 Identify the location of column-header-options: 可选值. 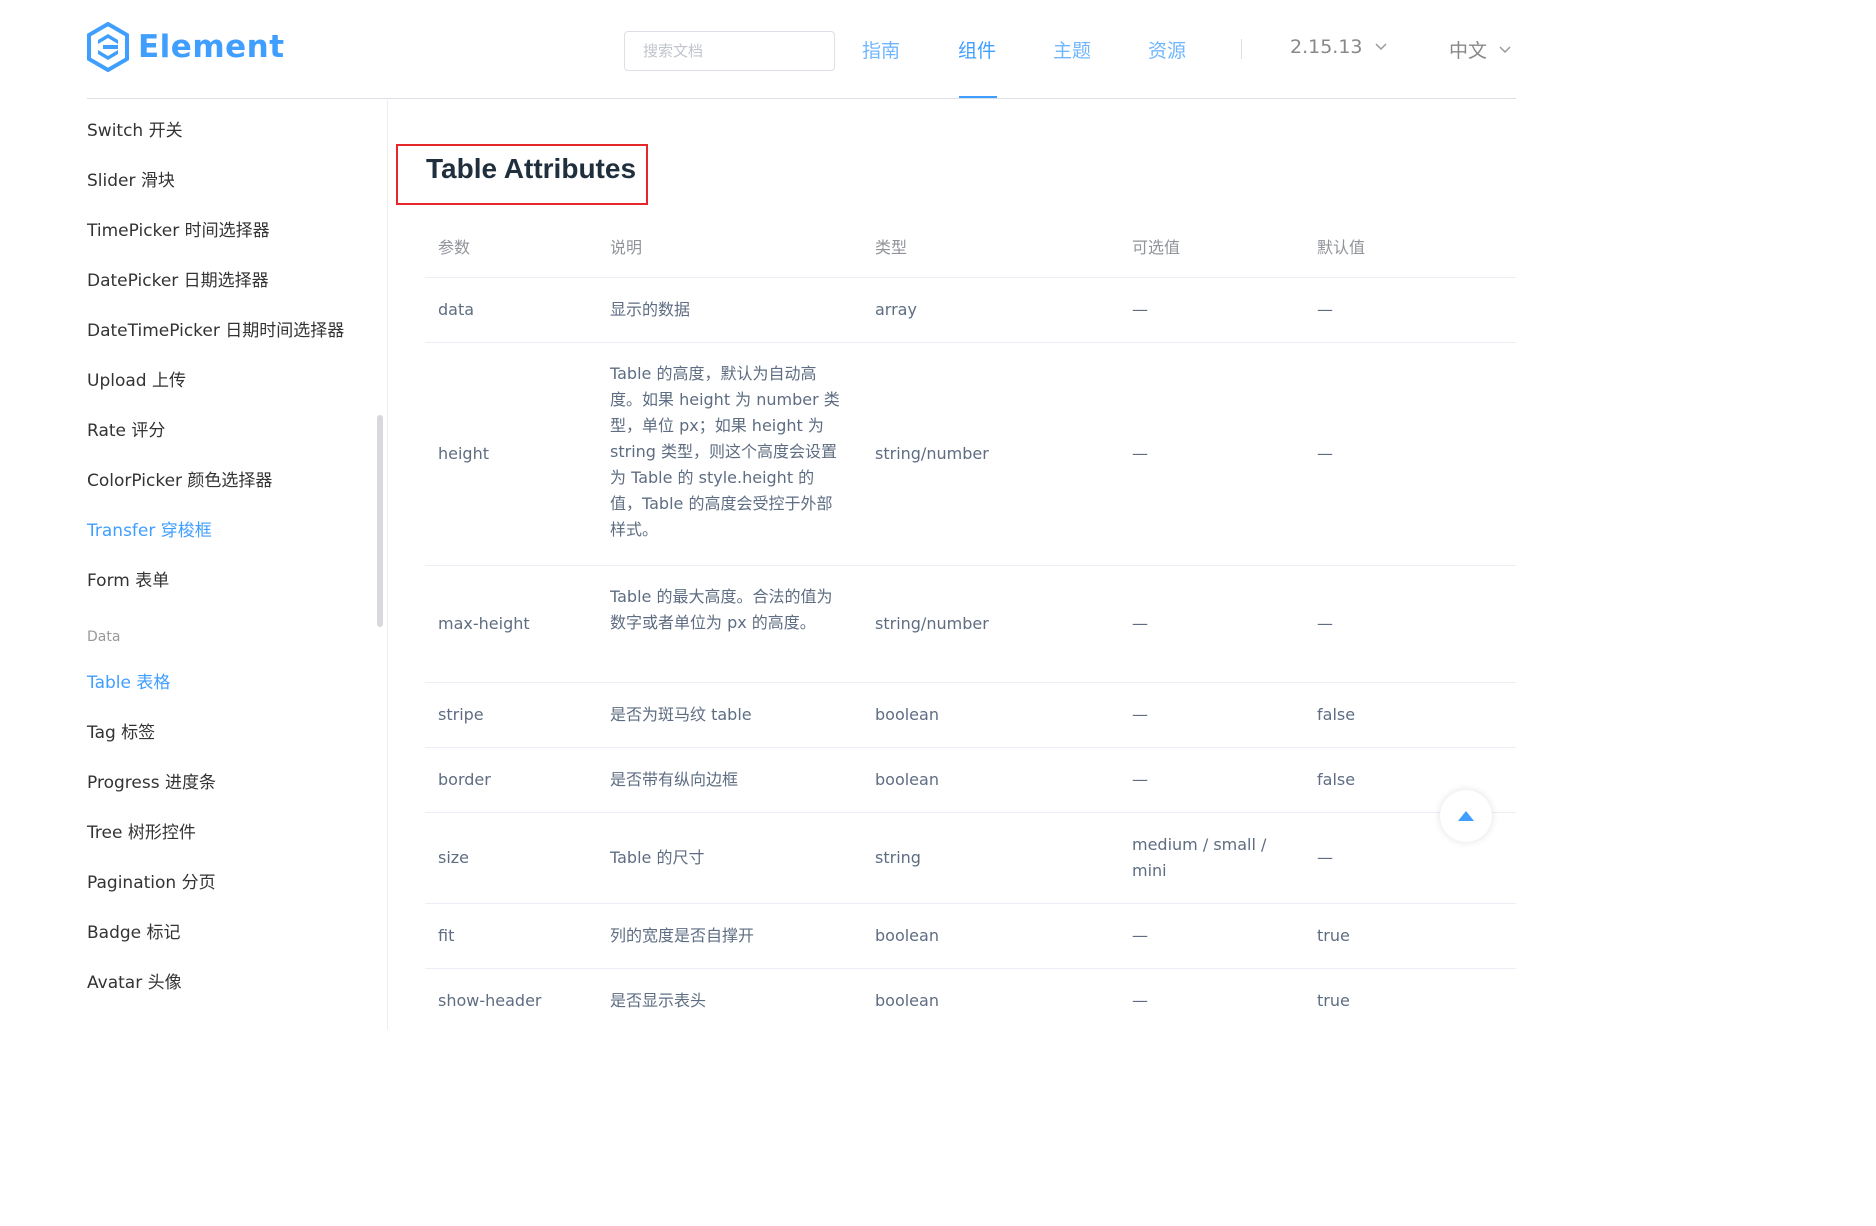
(1156, 247).